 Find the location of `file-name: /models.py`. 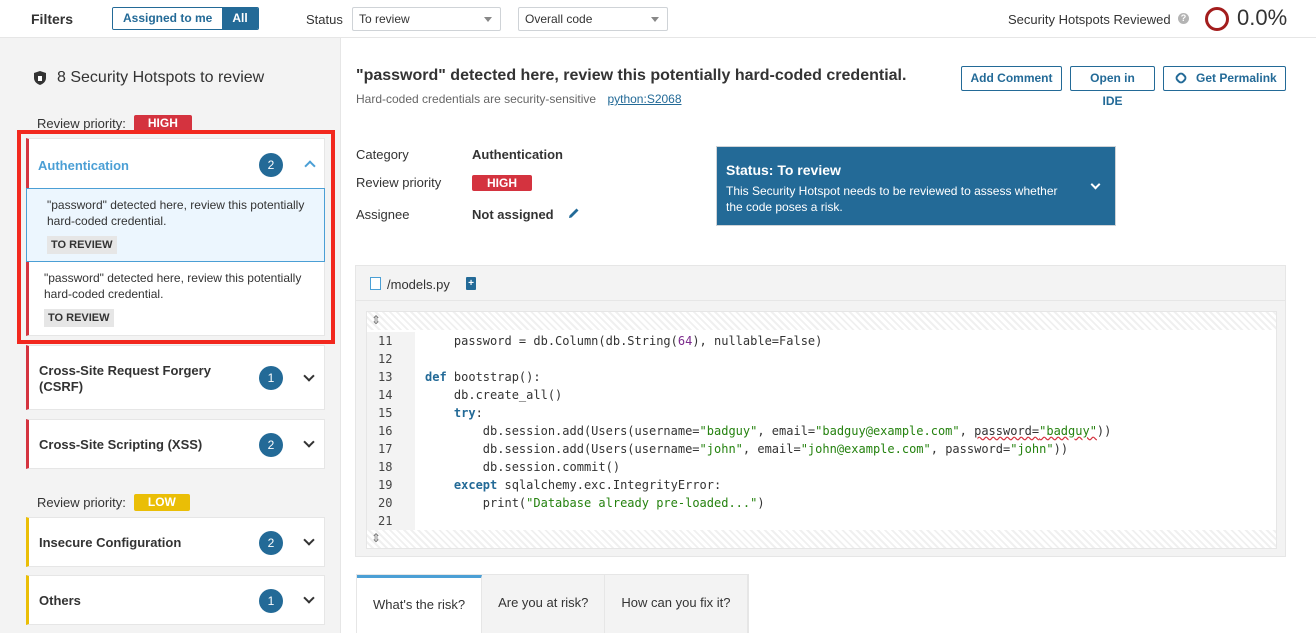

file-name: /models.py is located at coordinates (418, 284).